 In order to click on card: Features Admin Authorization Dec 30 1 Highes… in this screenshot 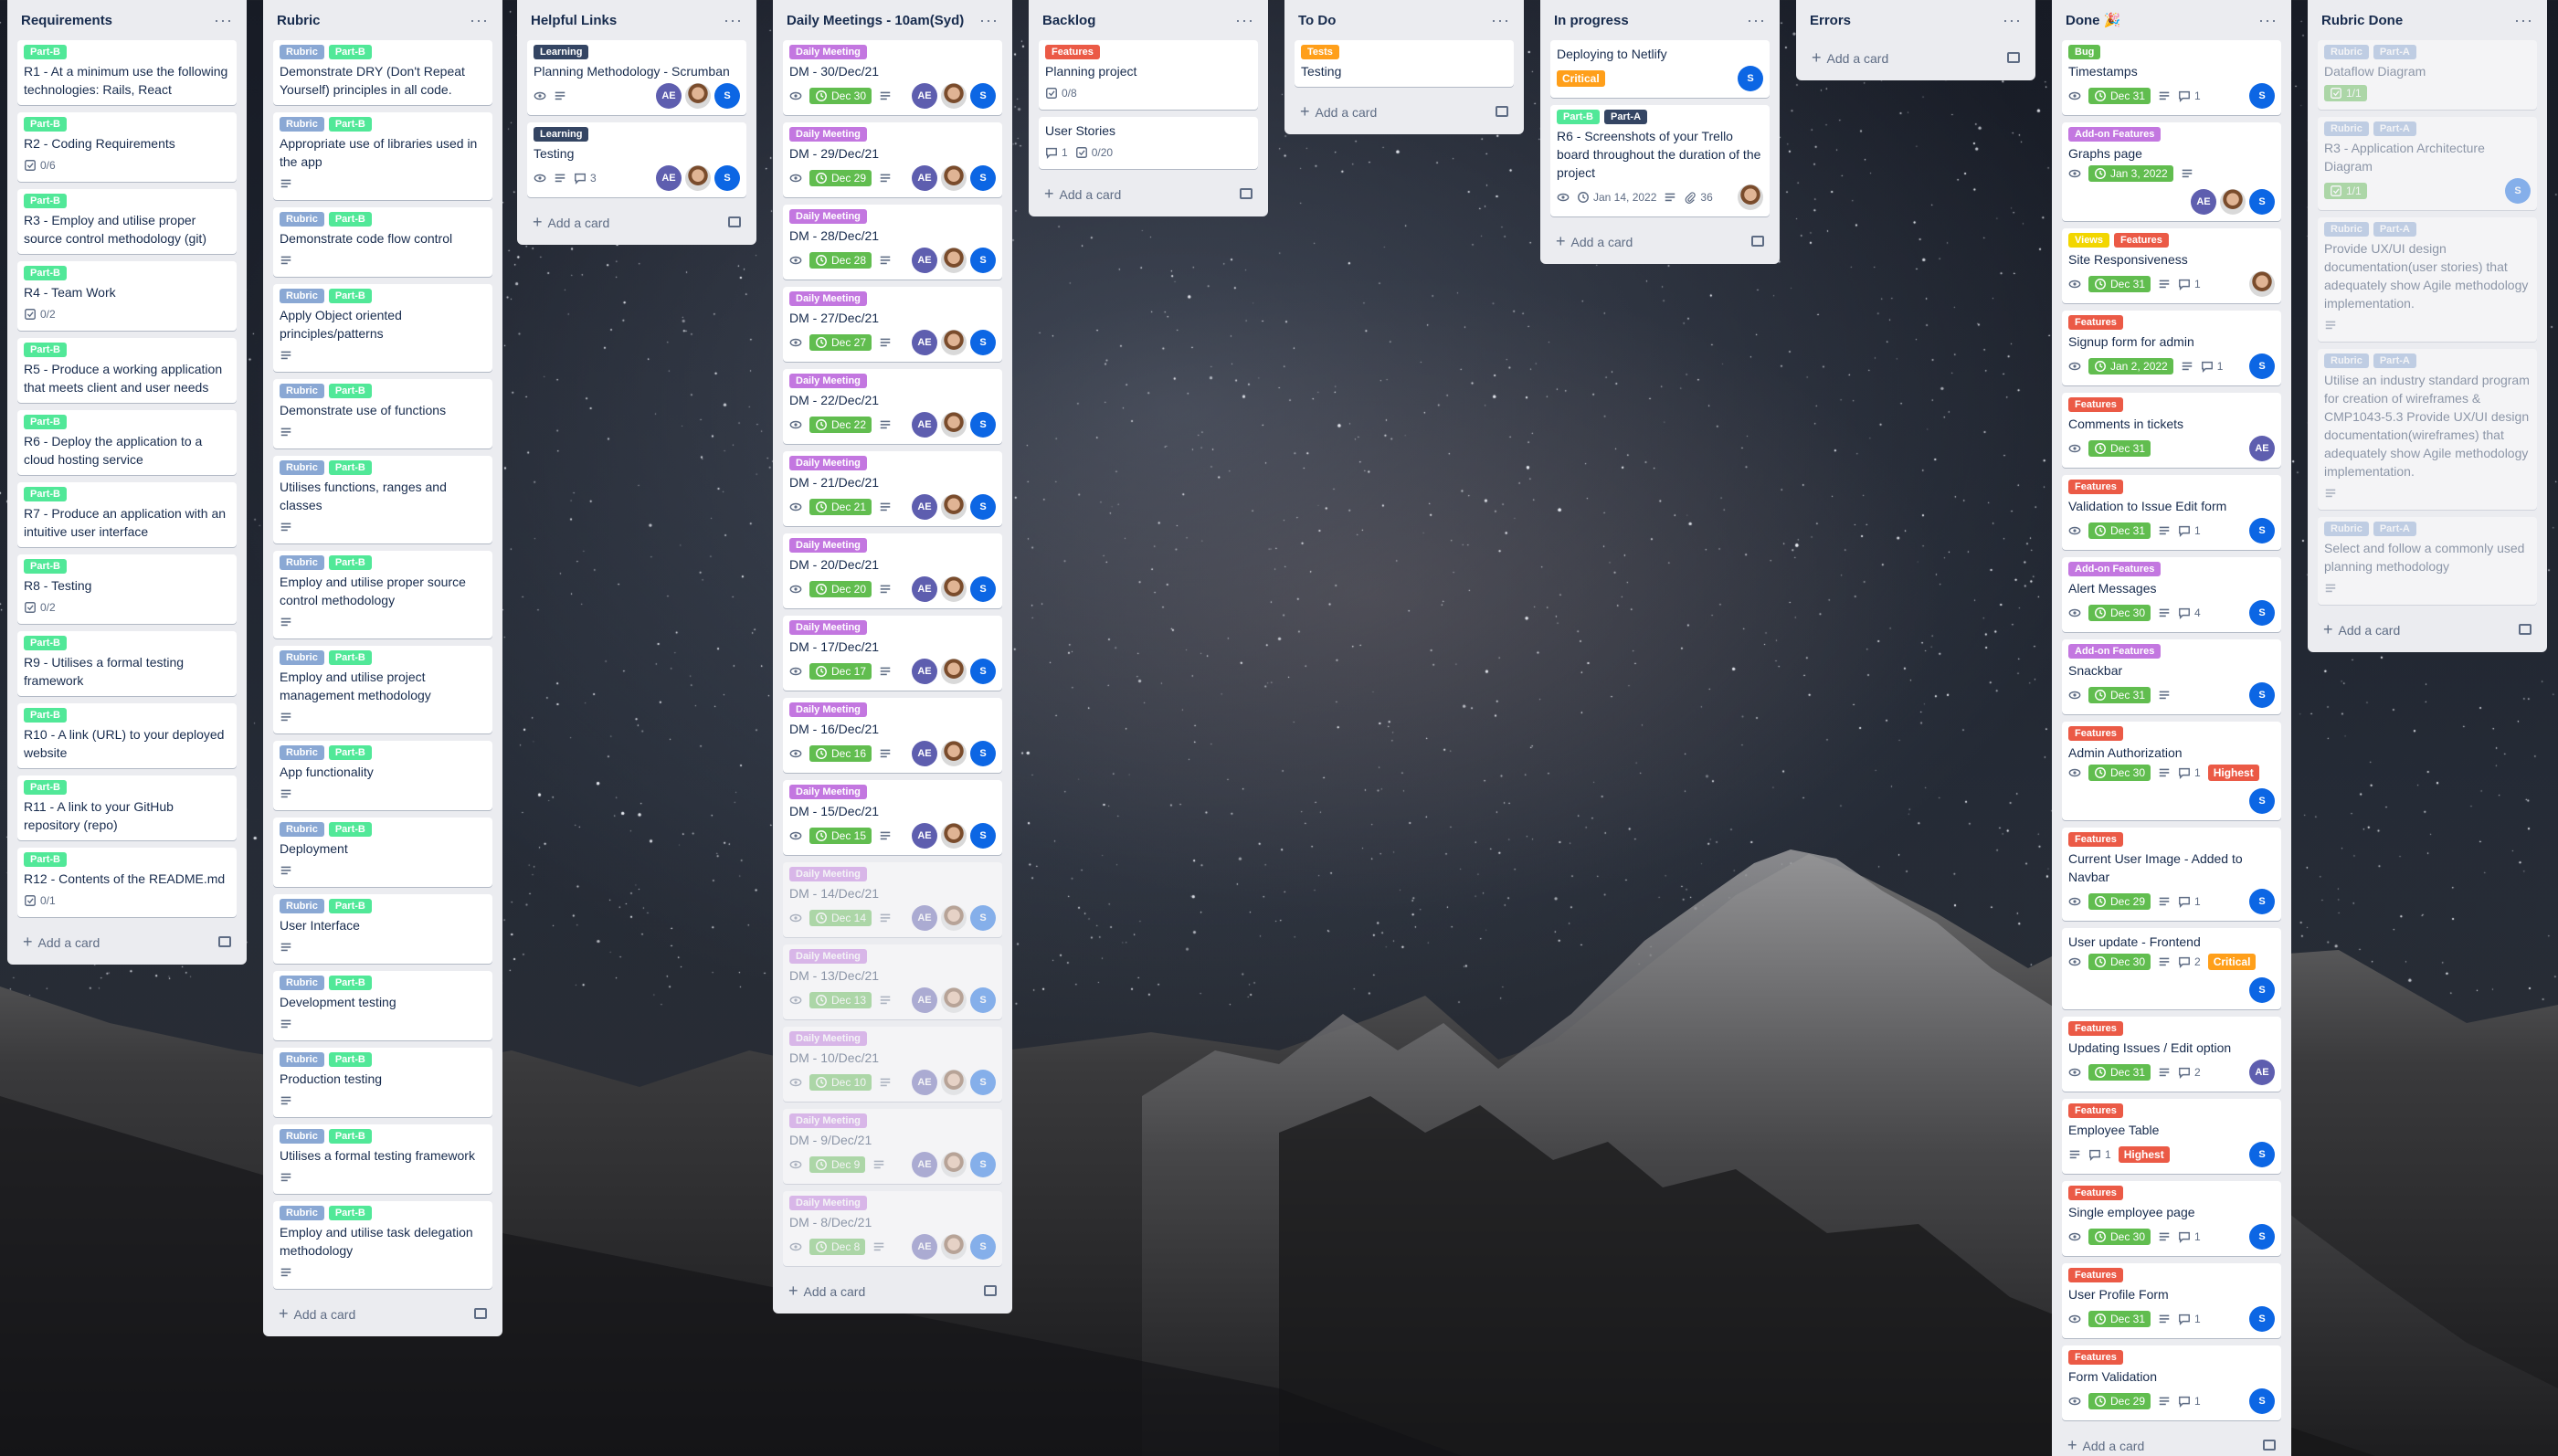, I will do `click(2171, 771)`.